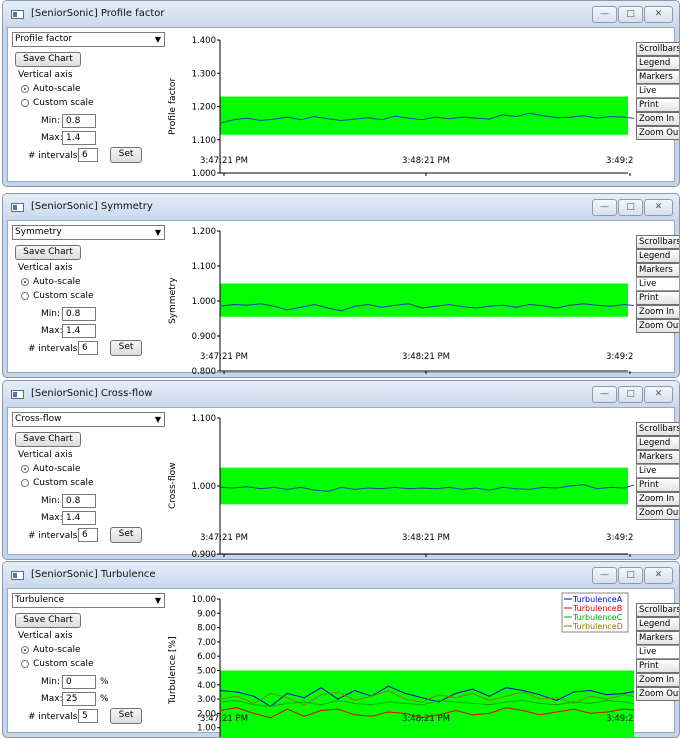 The height and width of the screenshot is (738, 684). What do you see at coordinates (79, 682) in the screenshot?
I see `min-input: 0` at bounding box center [79, 682].